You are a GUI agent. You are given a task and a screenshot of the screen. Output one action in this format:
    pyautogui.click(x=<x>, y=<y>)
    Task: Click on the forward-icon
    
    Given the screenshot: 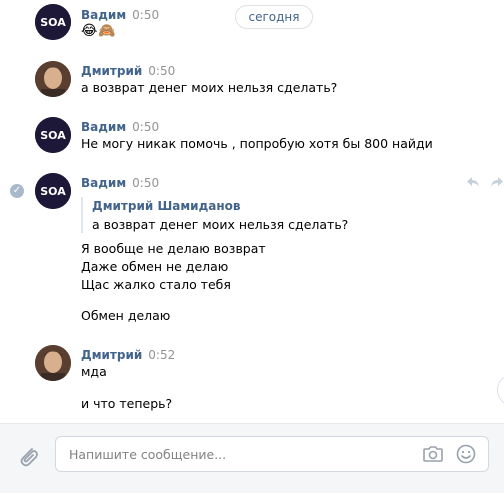 What is the action you would take?
    pyautogui.click(x=497, y=182)
    